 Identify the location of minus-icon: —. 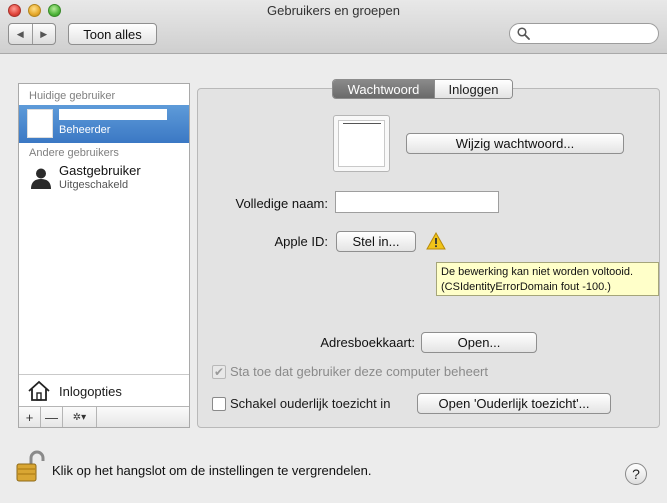
(51, 417).